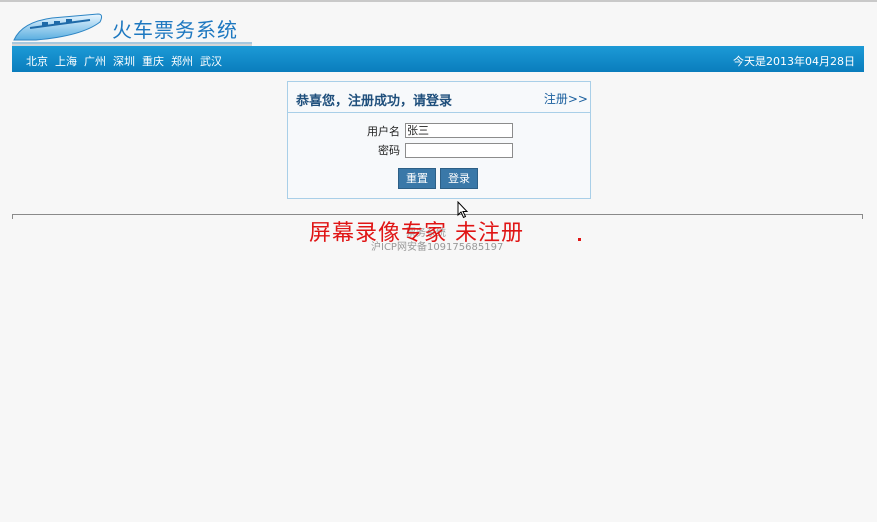 This screenshot has height=522, width=877. What do you see at coordinates (794, 61) in the screenshot?
I see `current-date: 今天是2013年04月28日` at bounding box center [794, 61].